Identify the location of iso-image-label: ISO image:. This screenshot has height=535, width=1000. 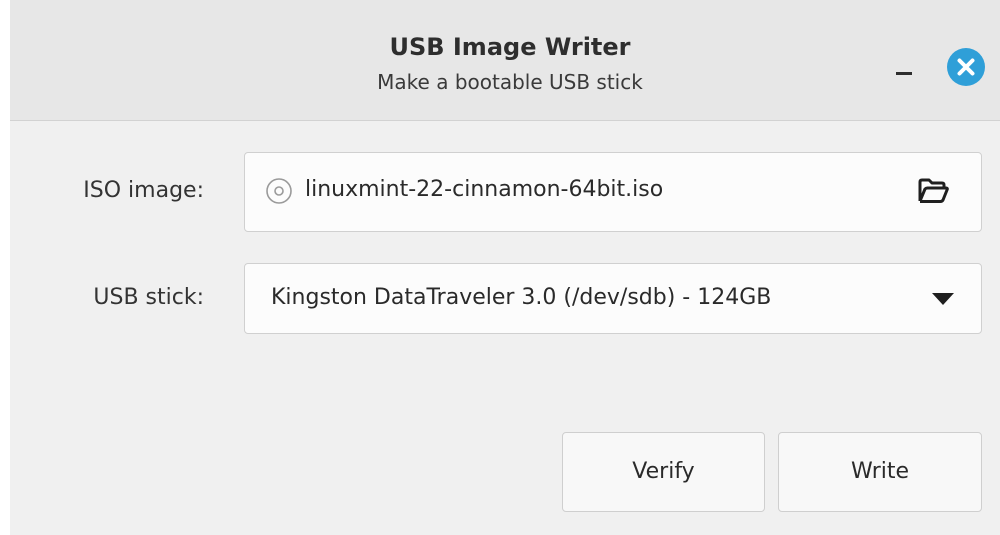
(143, 190).